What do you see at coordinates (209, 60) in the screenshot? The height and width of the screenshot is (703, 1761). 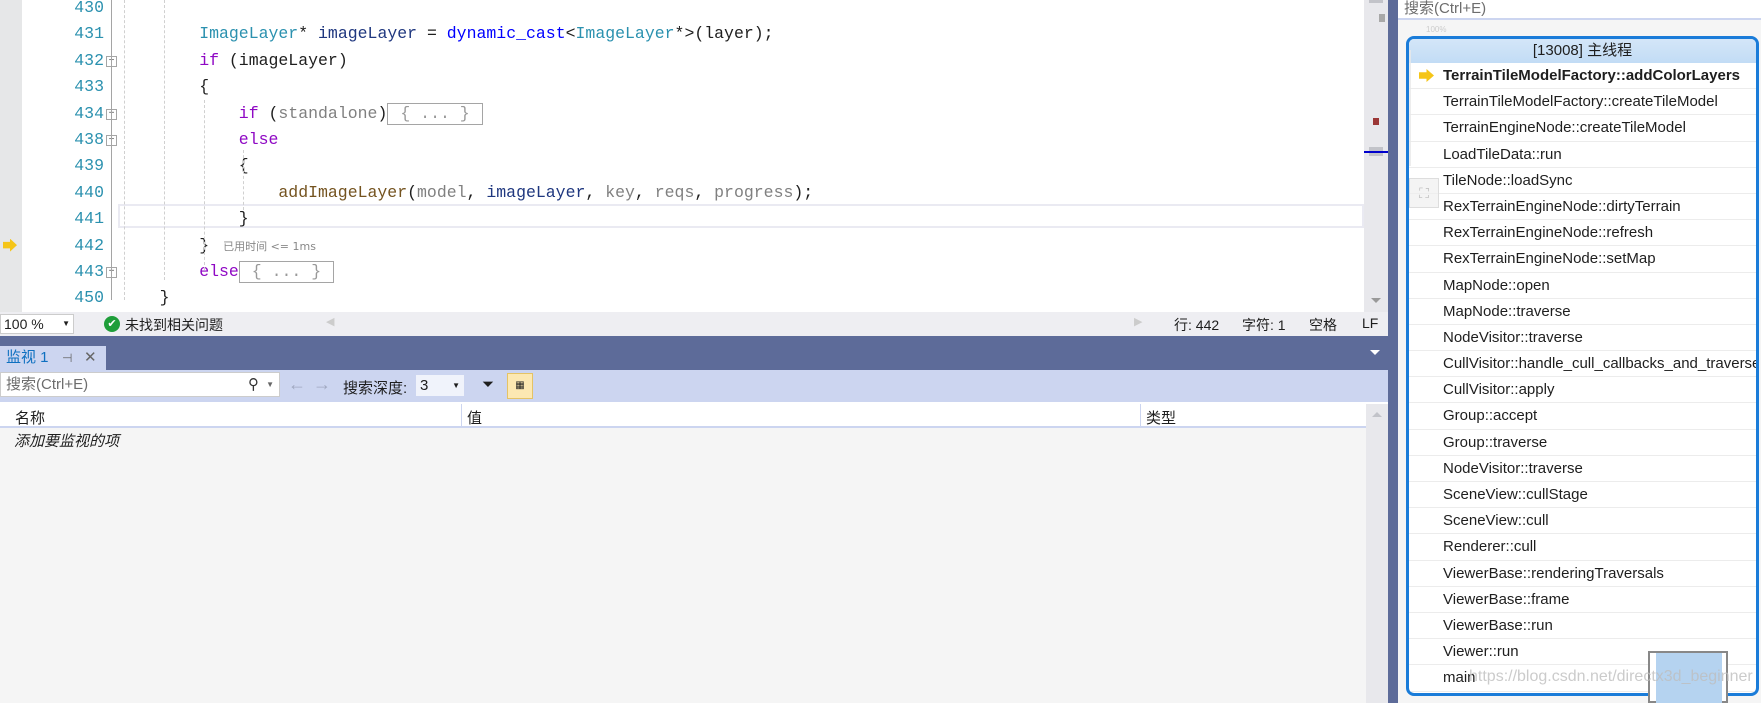 I see `code-token: if` at bounding box center [209, 60].